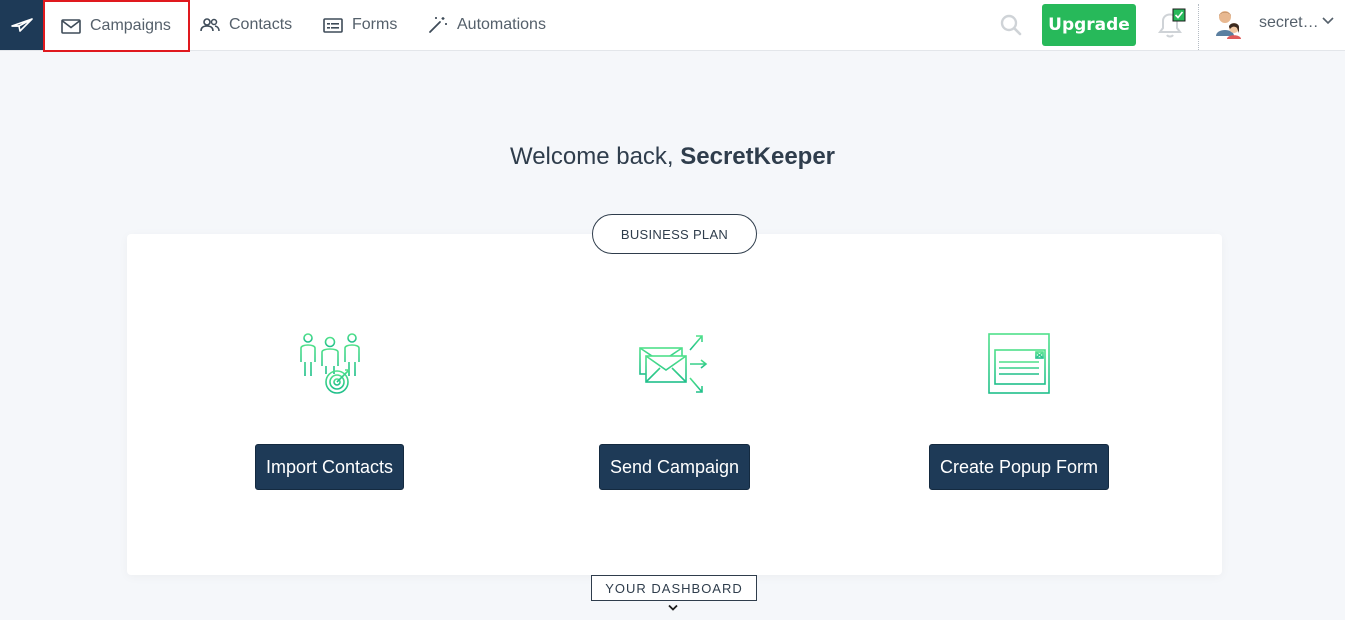 This screenshot has width=1345, height=620. I want to click on form-icon, so click(333, 25).